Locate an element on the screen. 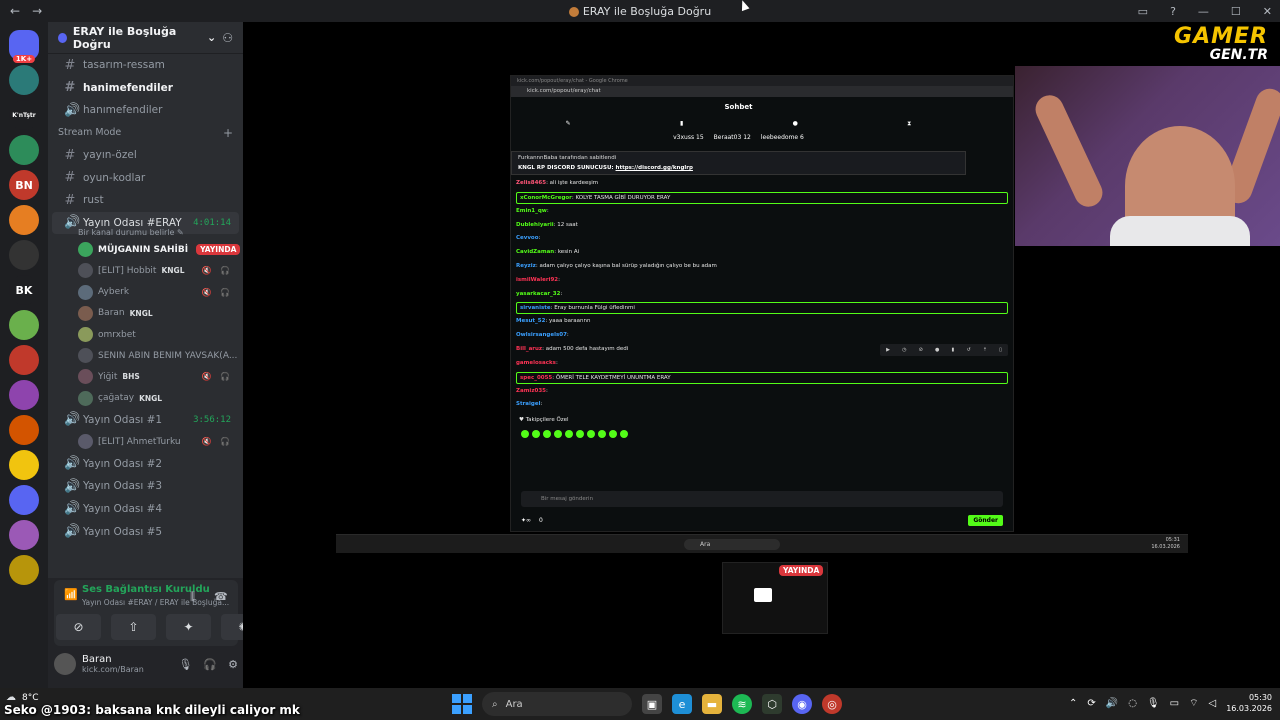 The image size is (1280, 720). channel-tasarım-ressam: # tasarım-ressam is located at coordinates (145, 65).